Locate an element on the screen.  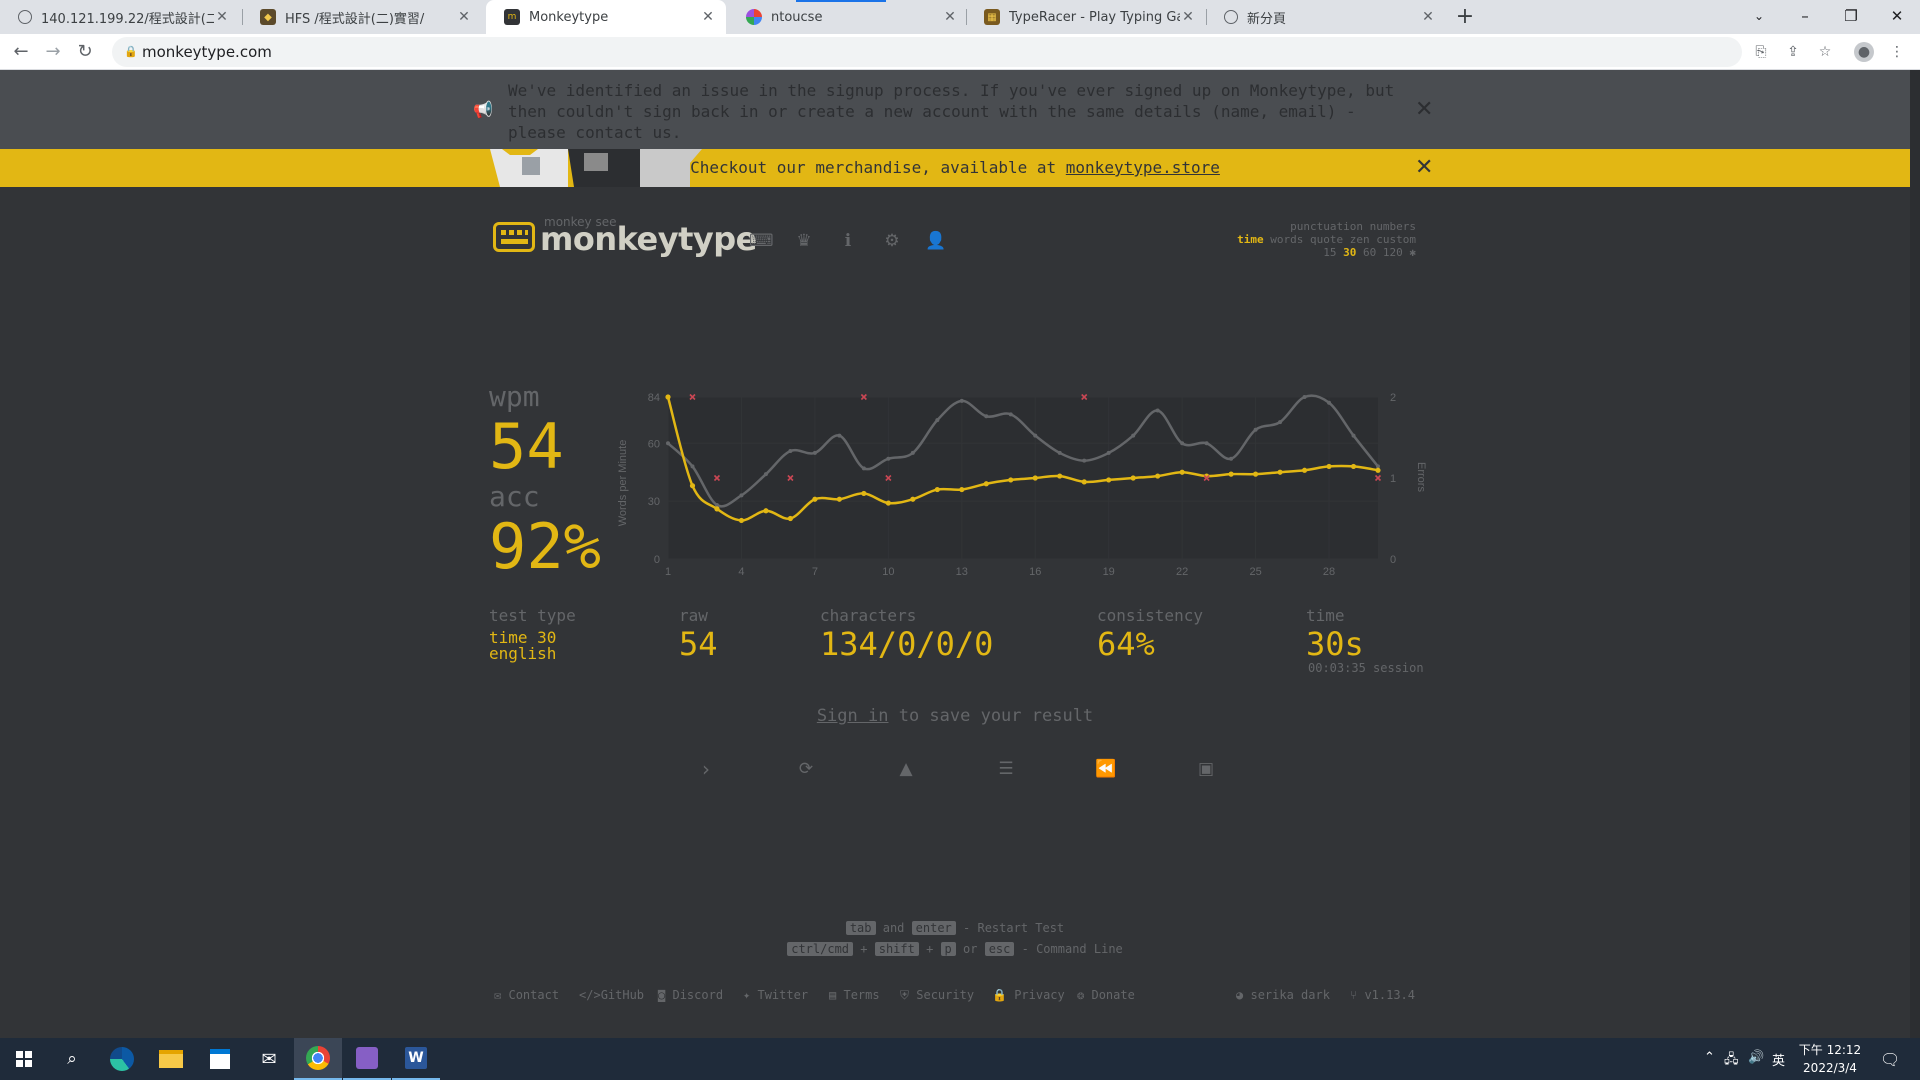
raw-point is located at coordinates (814, 452).